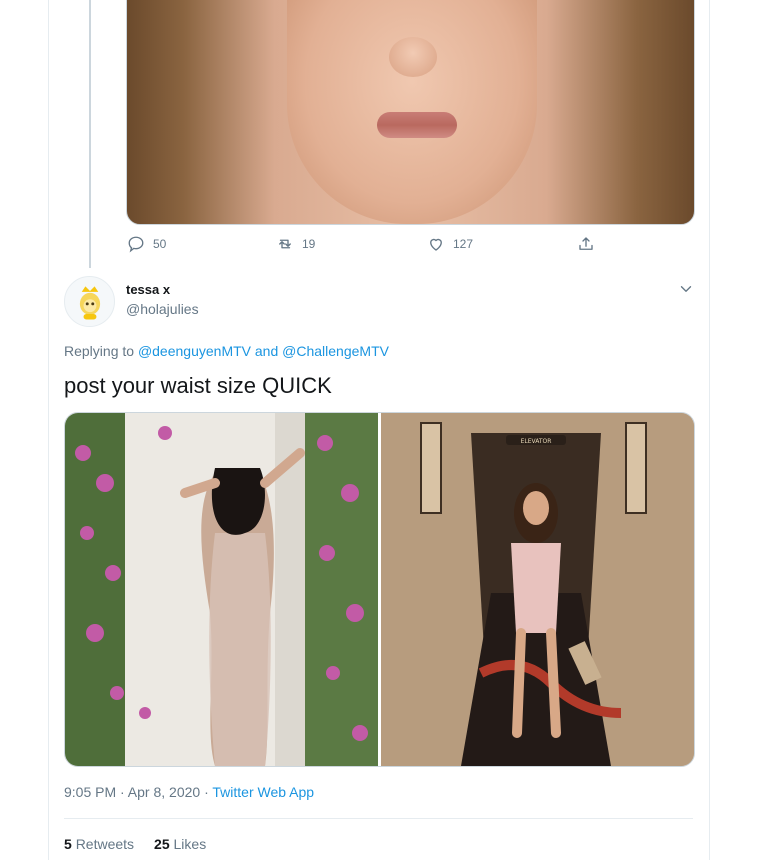 The width and height of the screenshot is (763, 860). I want to click on tweet-stats: 5 Retweets 25 Likes, so click(135, 844).